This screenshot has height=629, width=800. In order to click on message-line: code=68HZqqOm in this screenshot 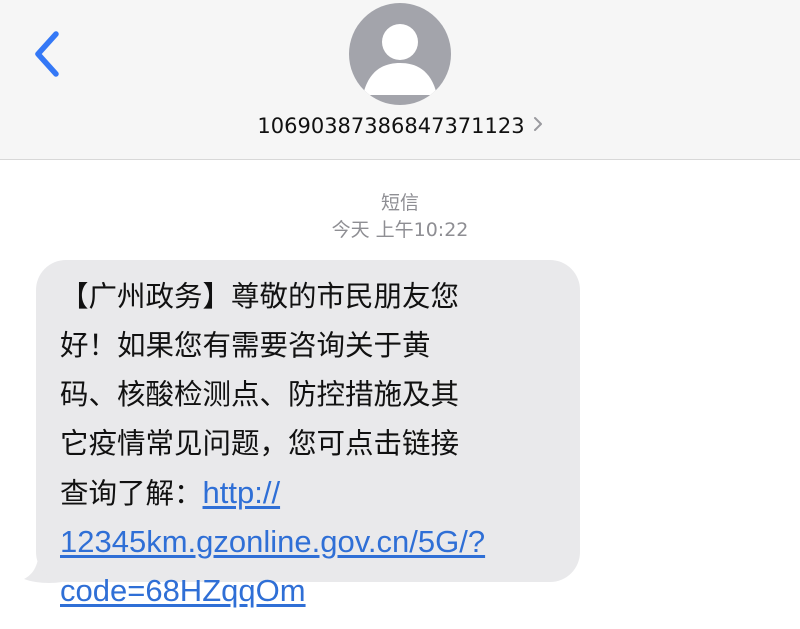, I will do `click(311, 590)`.